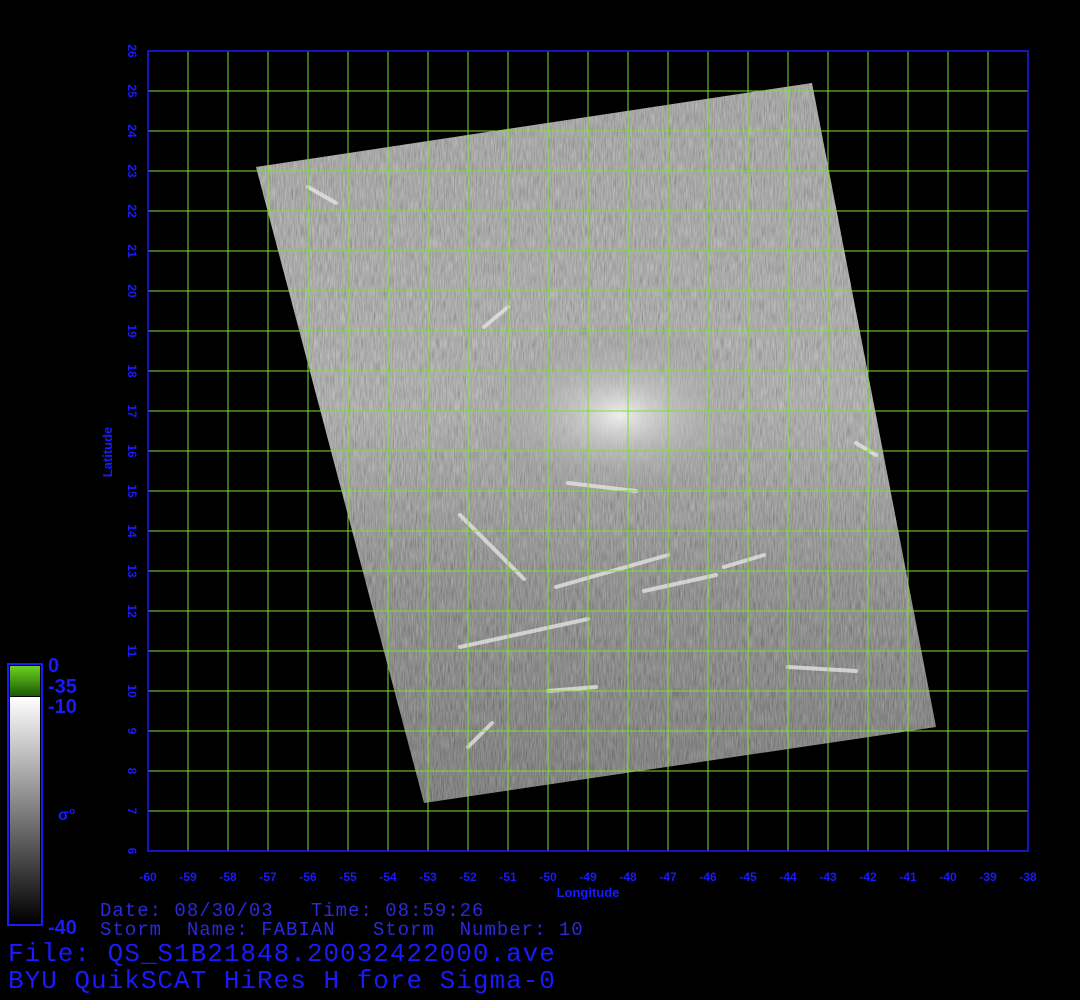 This screenshot has height=1000, width=1080. What do you see at coordinates (25, 681) in the screenshot?
I see `colorbar-green-band` at bounding box center [25, 681].